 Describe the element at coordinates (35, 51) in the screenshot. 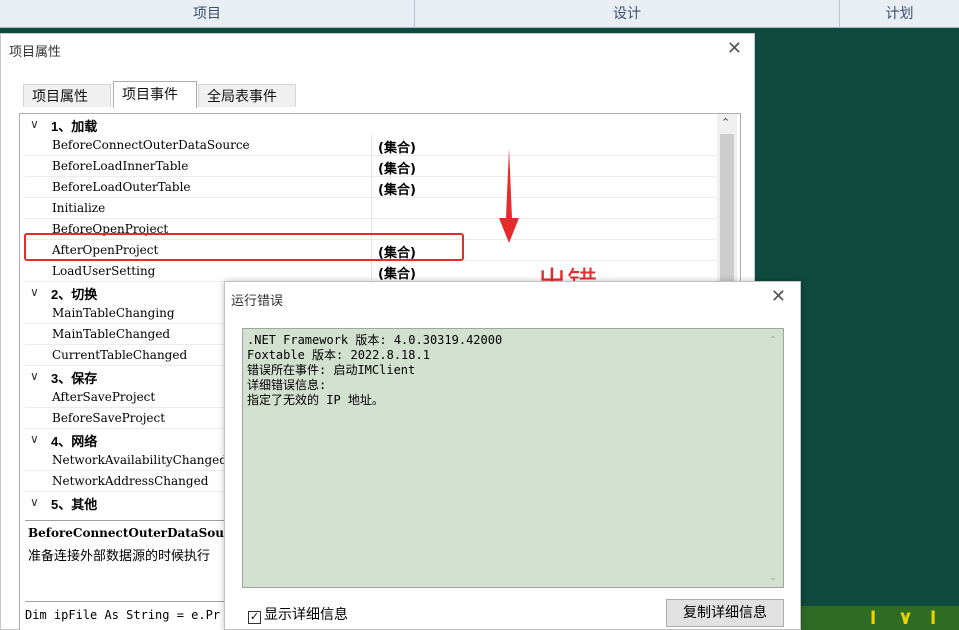

I see `window-title: 项目属性` at that location.